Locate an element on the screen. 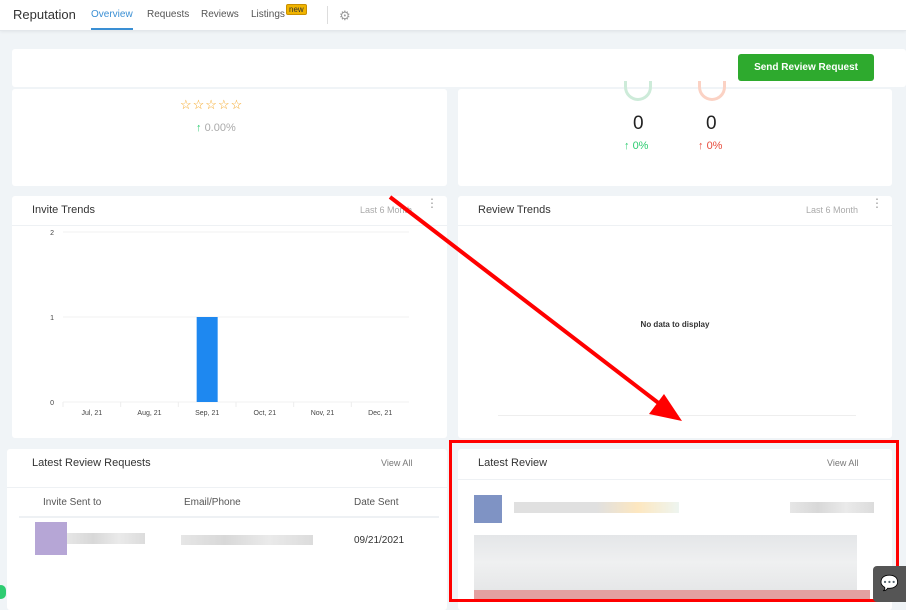 Image resolution: width=906 pixels, height=610 pixels. rating-card: ☆☆☆☆☆ ↑ 0.00% is located at coordinates (229, 137).